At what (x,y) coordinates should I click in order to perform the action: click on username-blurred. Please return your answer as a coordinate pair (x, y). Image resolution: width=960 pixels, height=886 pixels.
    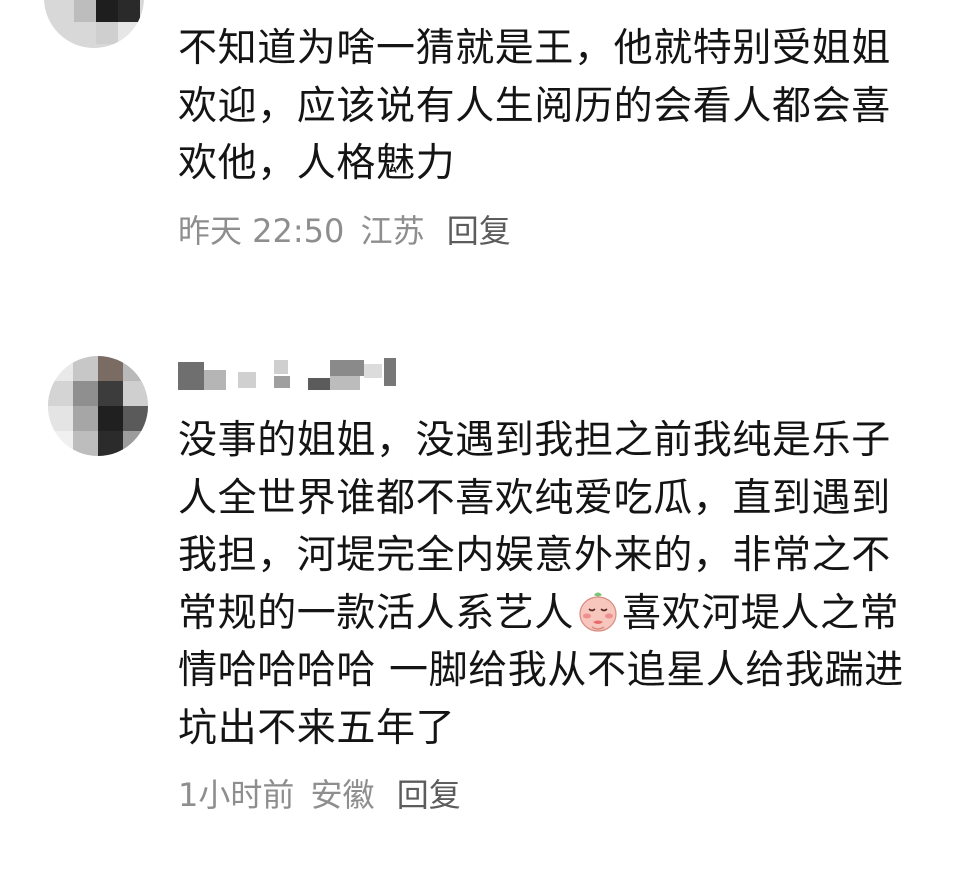
    Looking at the image, I should click on (298, 374).